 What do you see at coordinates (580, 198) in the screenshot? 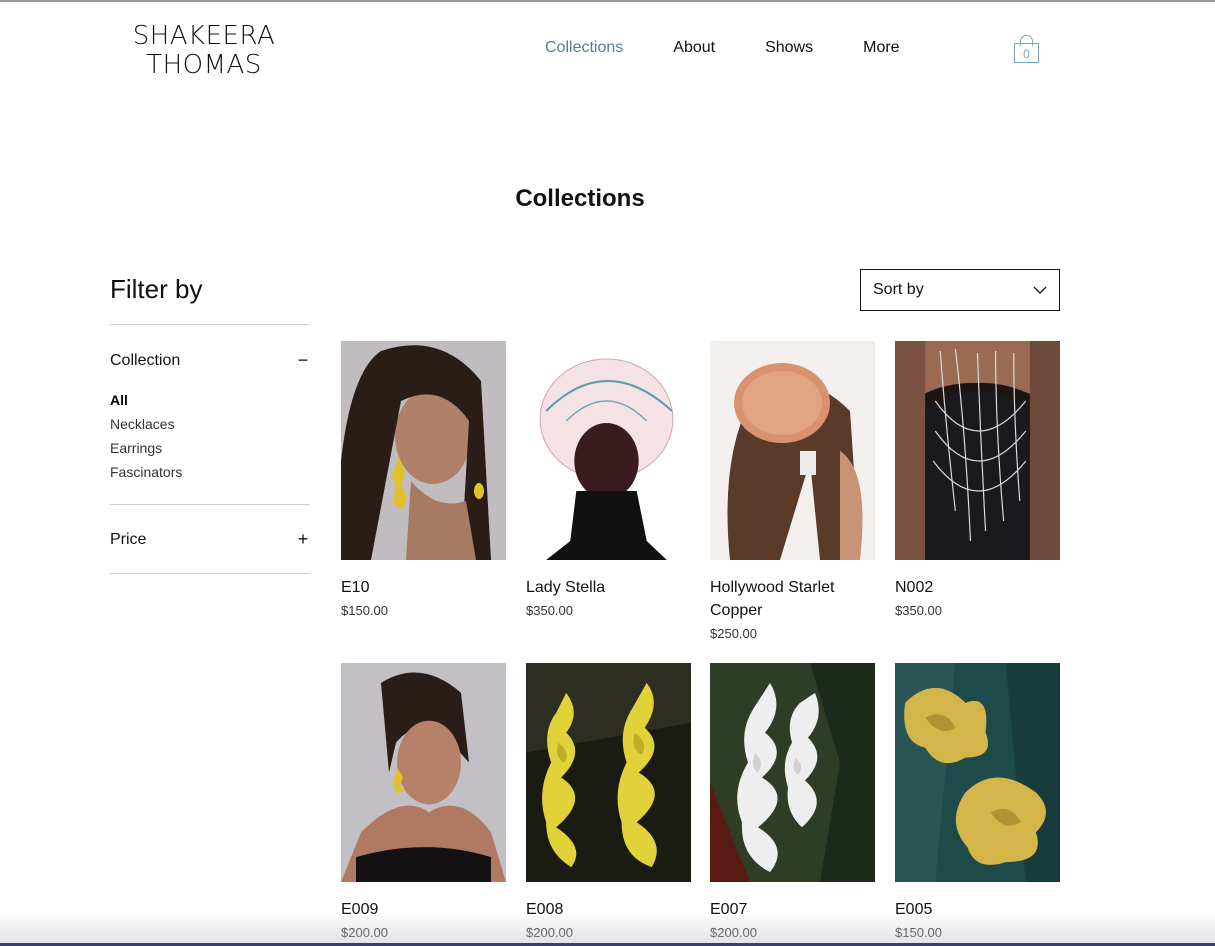
I see `page-title: Collections` at bounding box center [580, 198].